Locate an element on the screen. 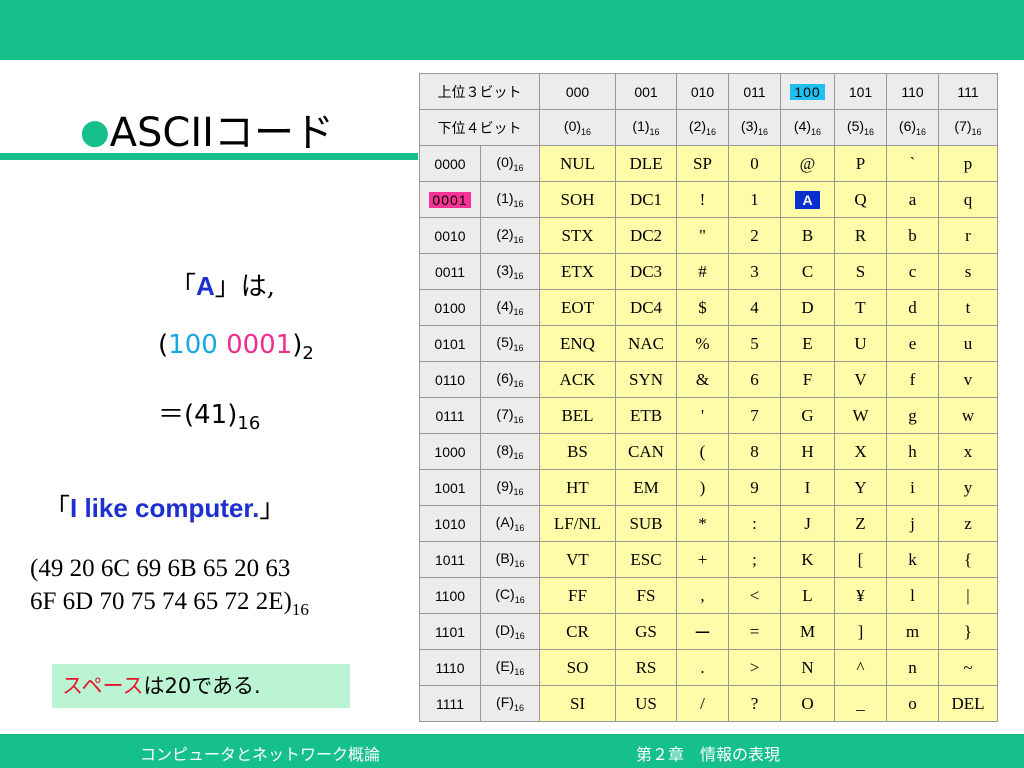  cell-char: ( is located at coordinates (702, 451).